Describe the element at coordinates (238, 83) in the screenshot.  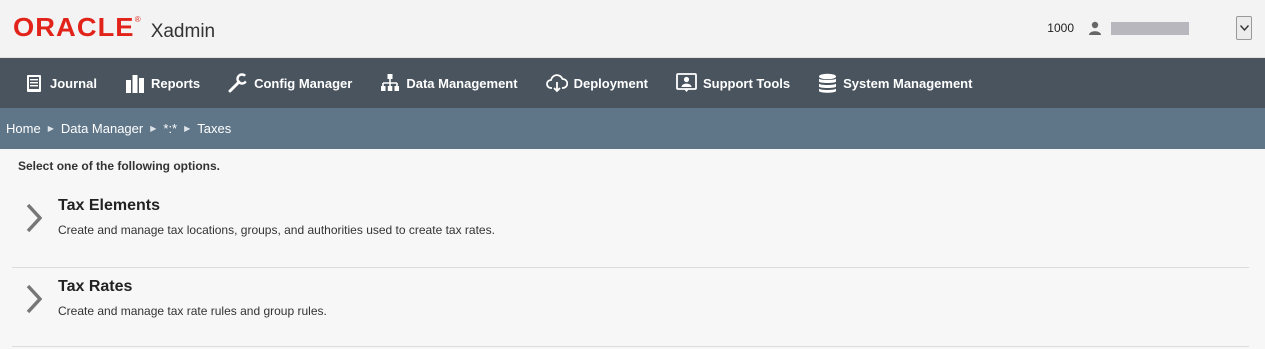
I see `wrench-icon` at that location.